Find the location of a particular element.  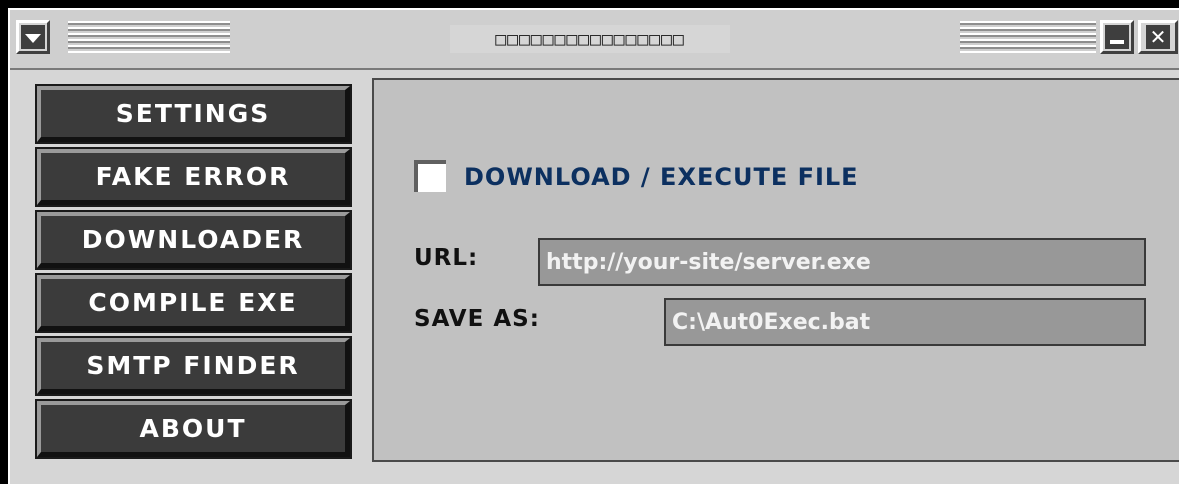

window-title: □□□□□□□□□□□□□□□□ is located at coordinates (590, 39).